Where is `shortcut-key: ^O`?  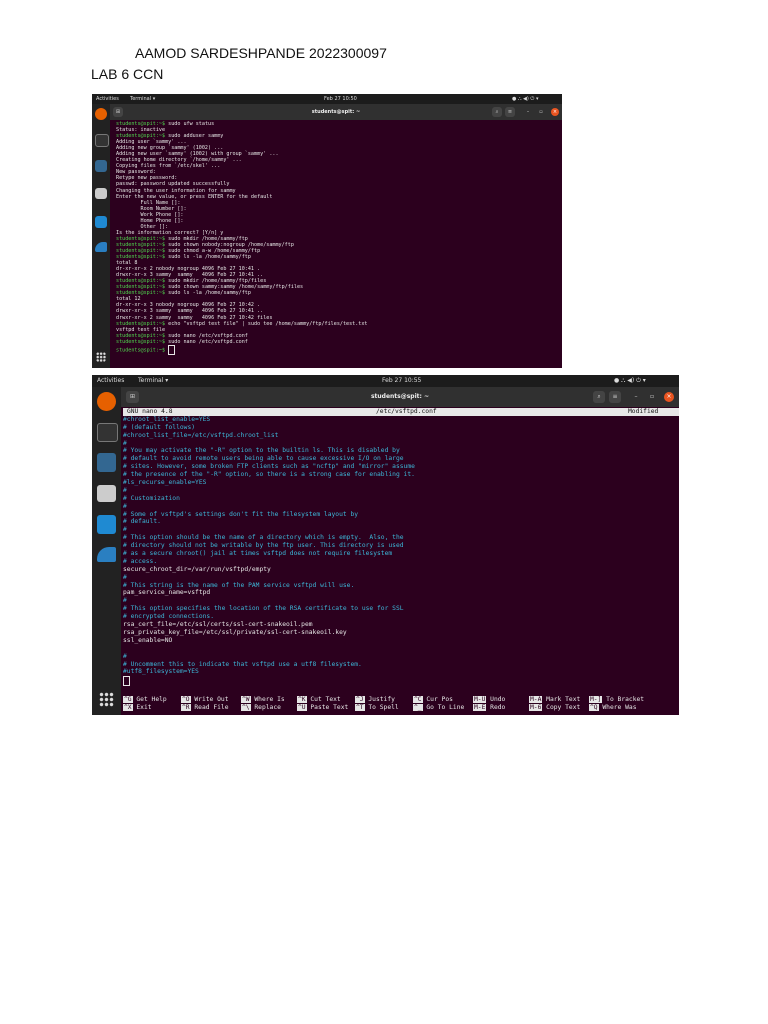 shortcut-key: ^O is located at coordinates (186, 699).